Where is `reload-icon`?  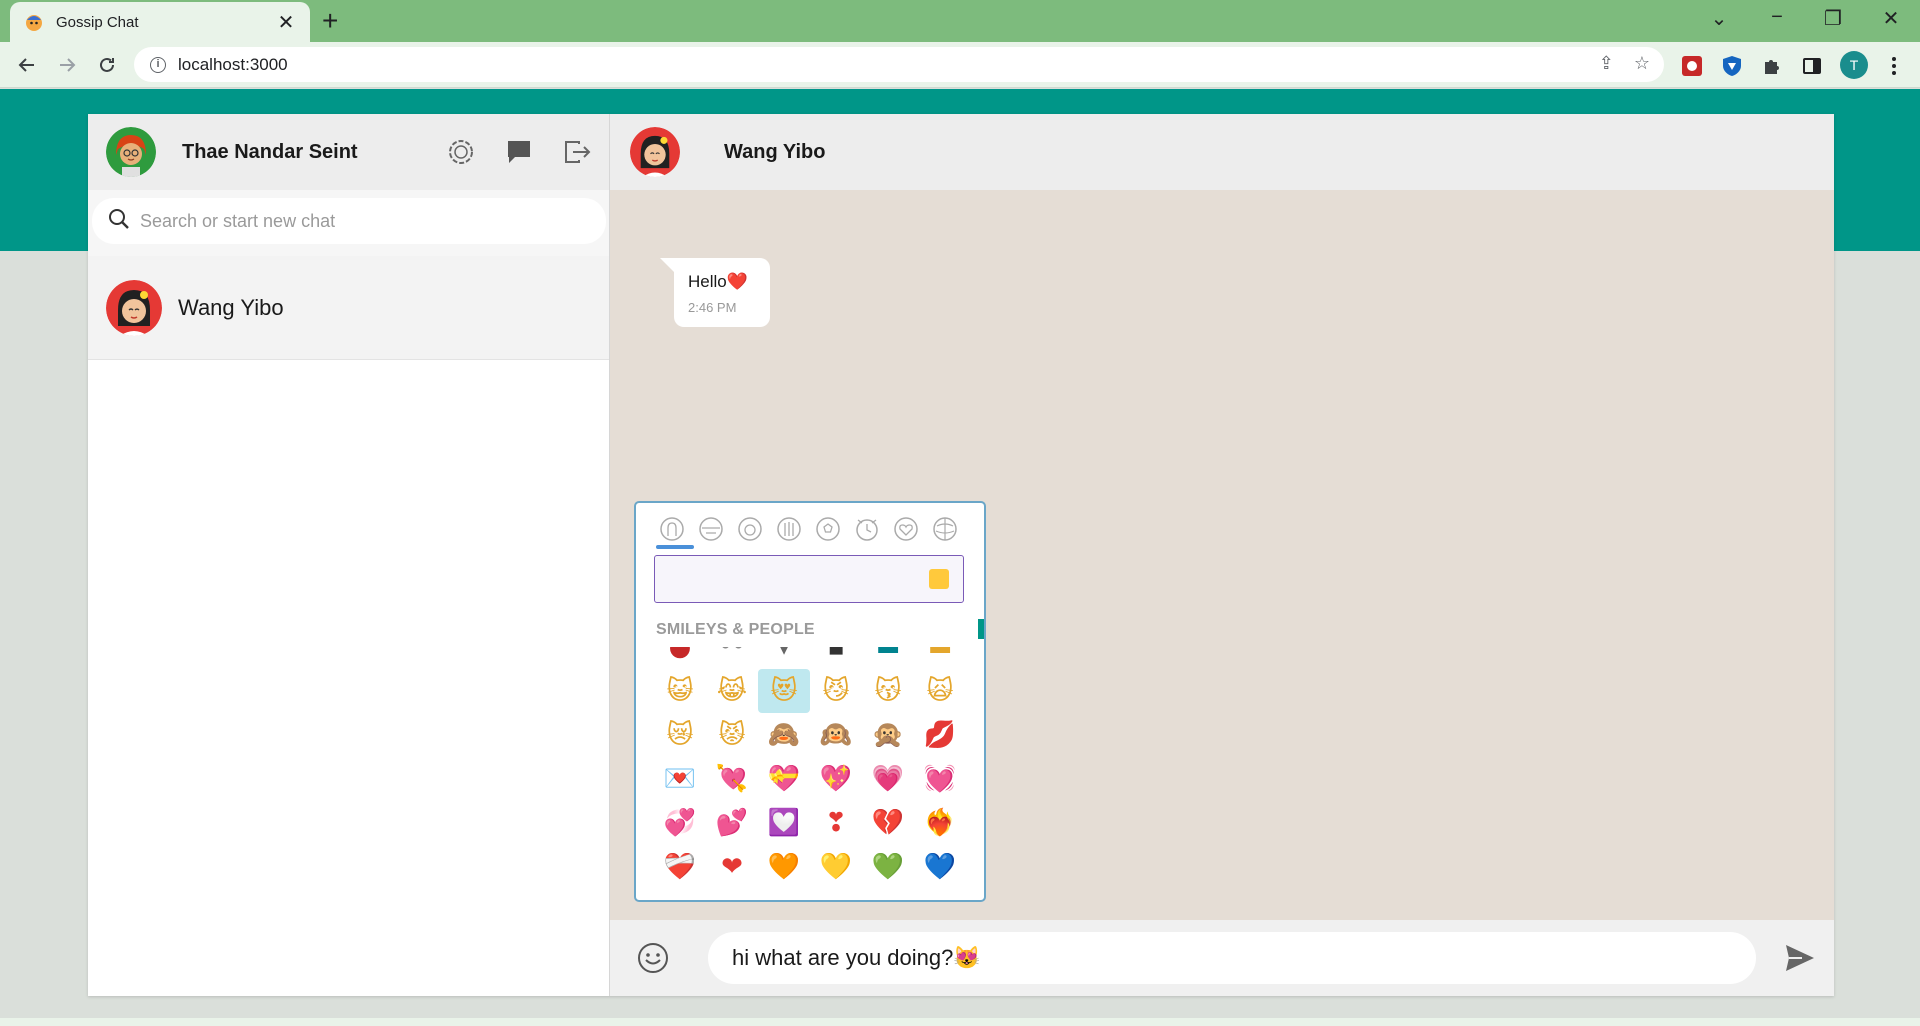 reload-icon is located at coordinates (107, 65).